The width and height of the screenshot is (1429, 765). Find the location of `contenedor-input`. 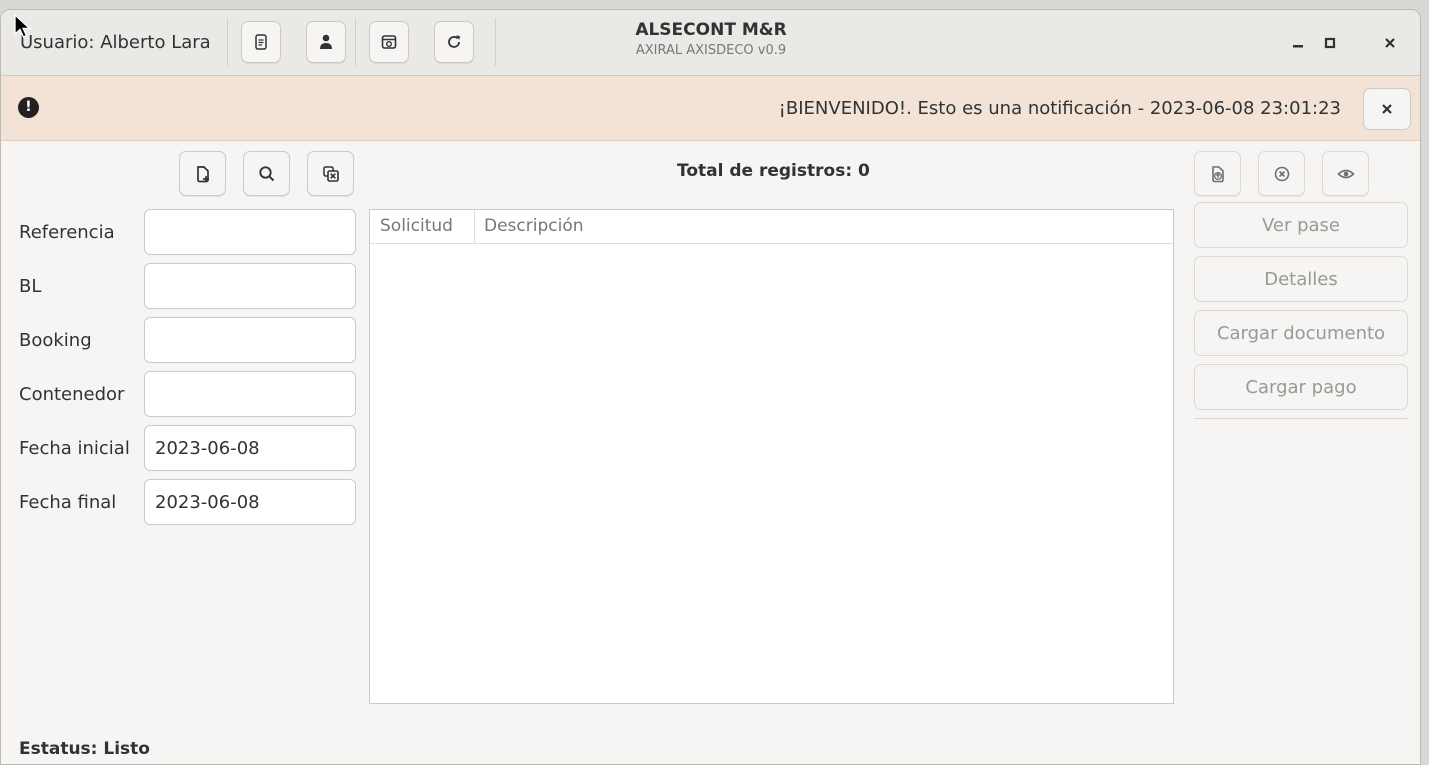

contenedor-input is located at coordinates (250, 394).